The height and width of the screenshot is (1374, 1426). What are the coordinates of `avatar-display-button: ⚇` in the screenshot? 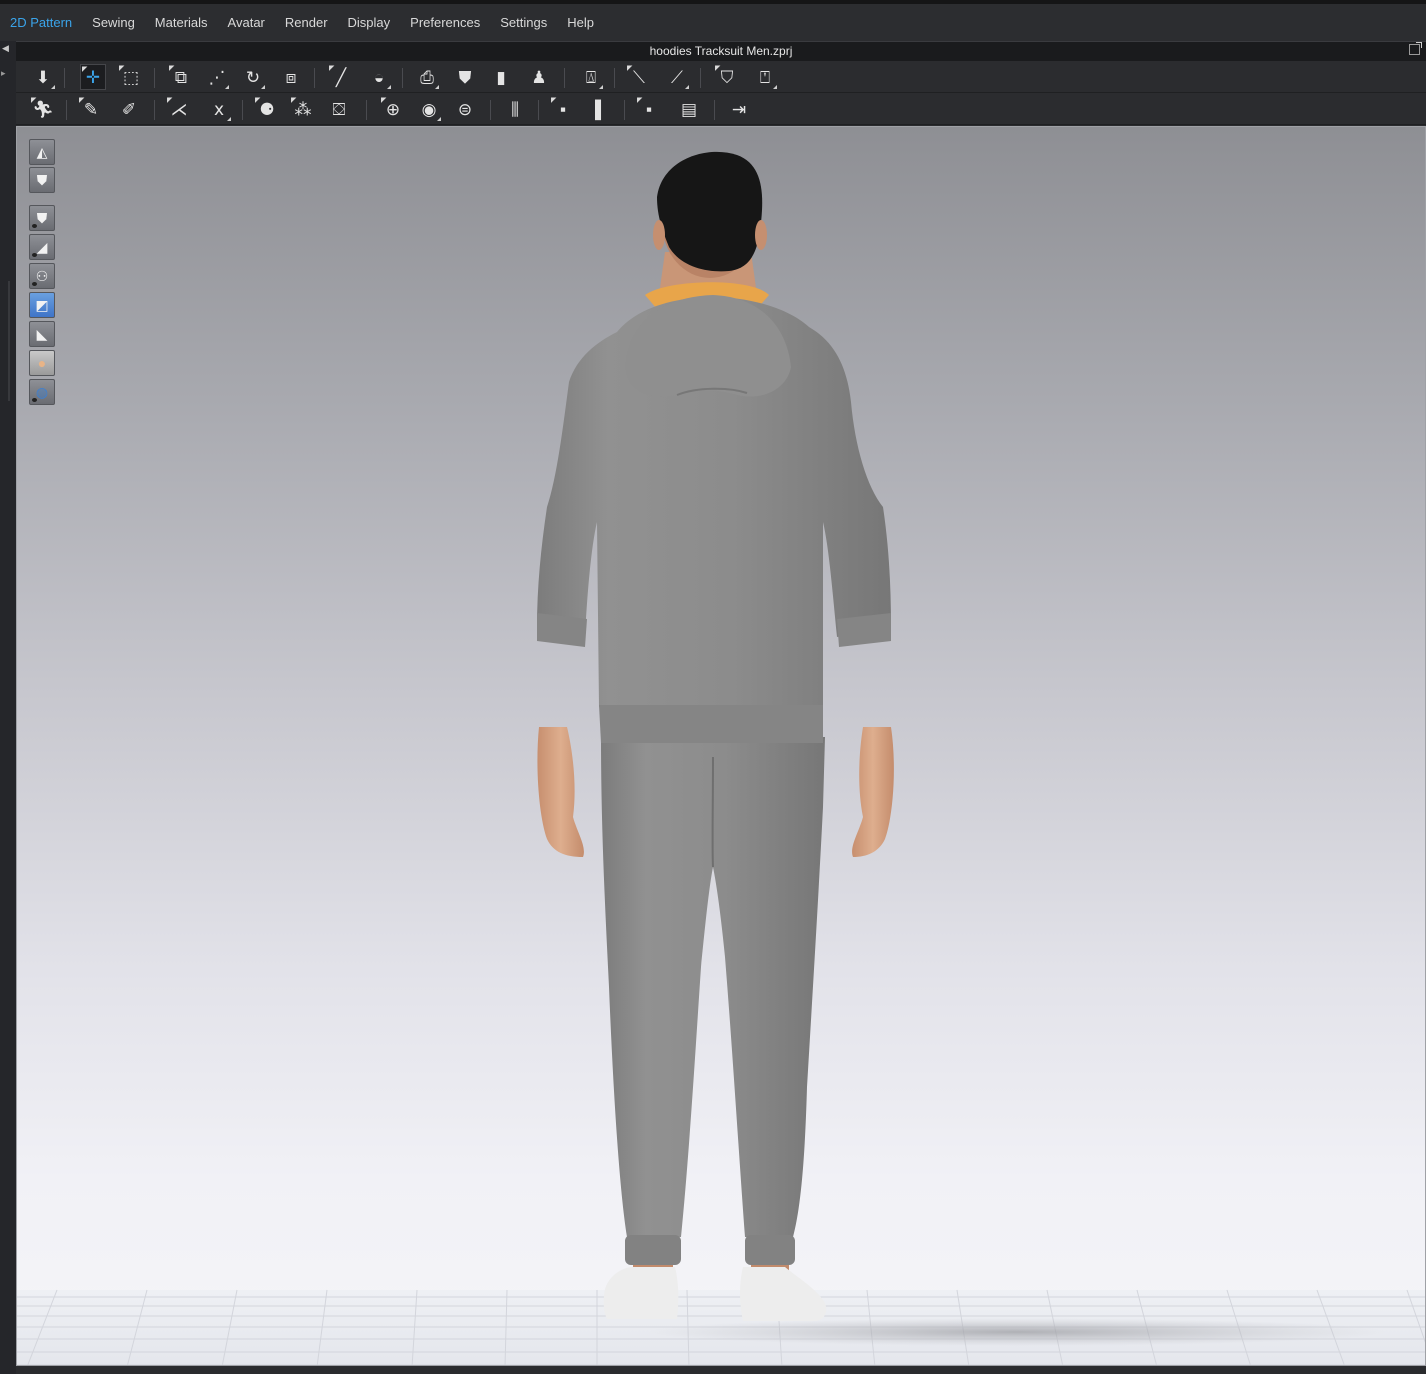 It's located at (42, 276).